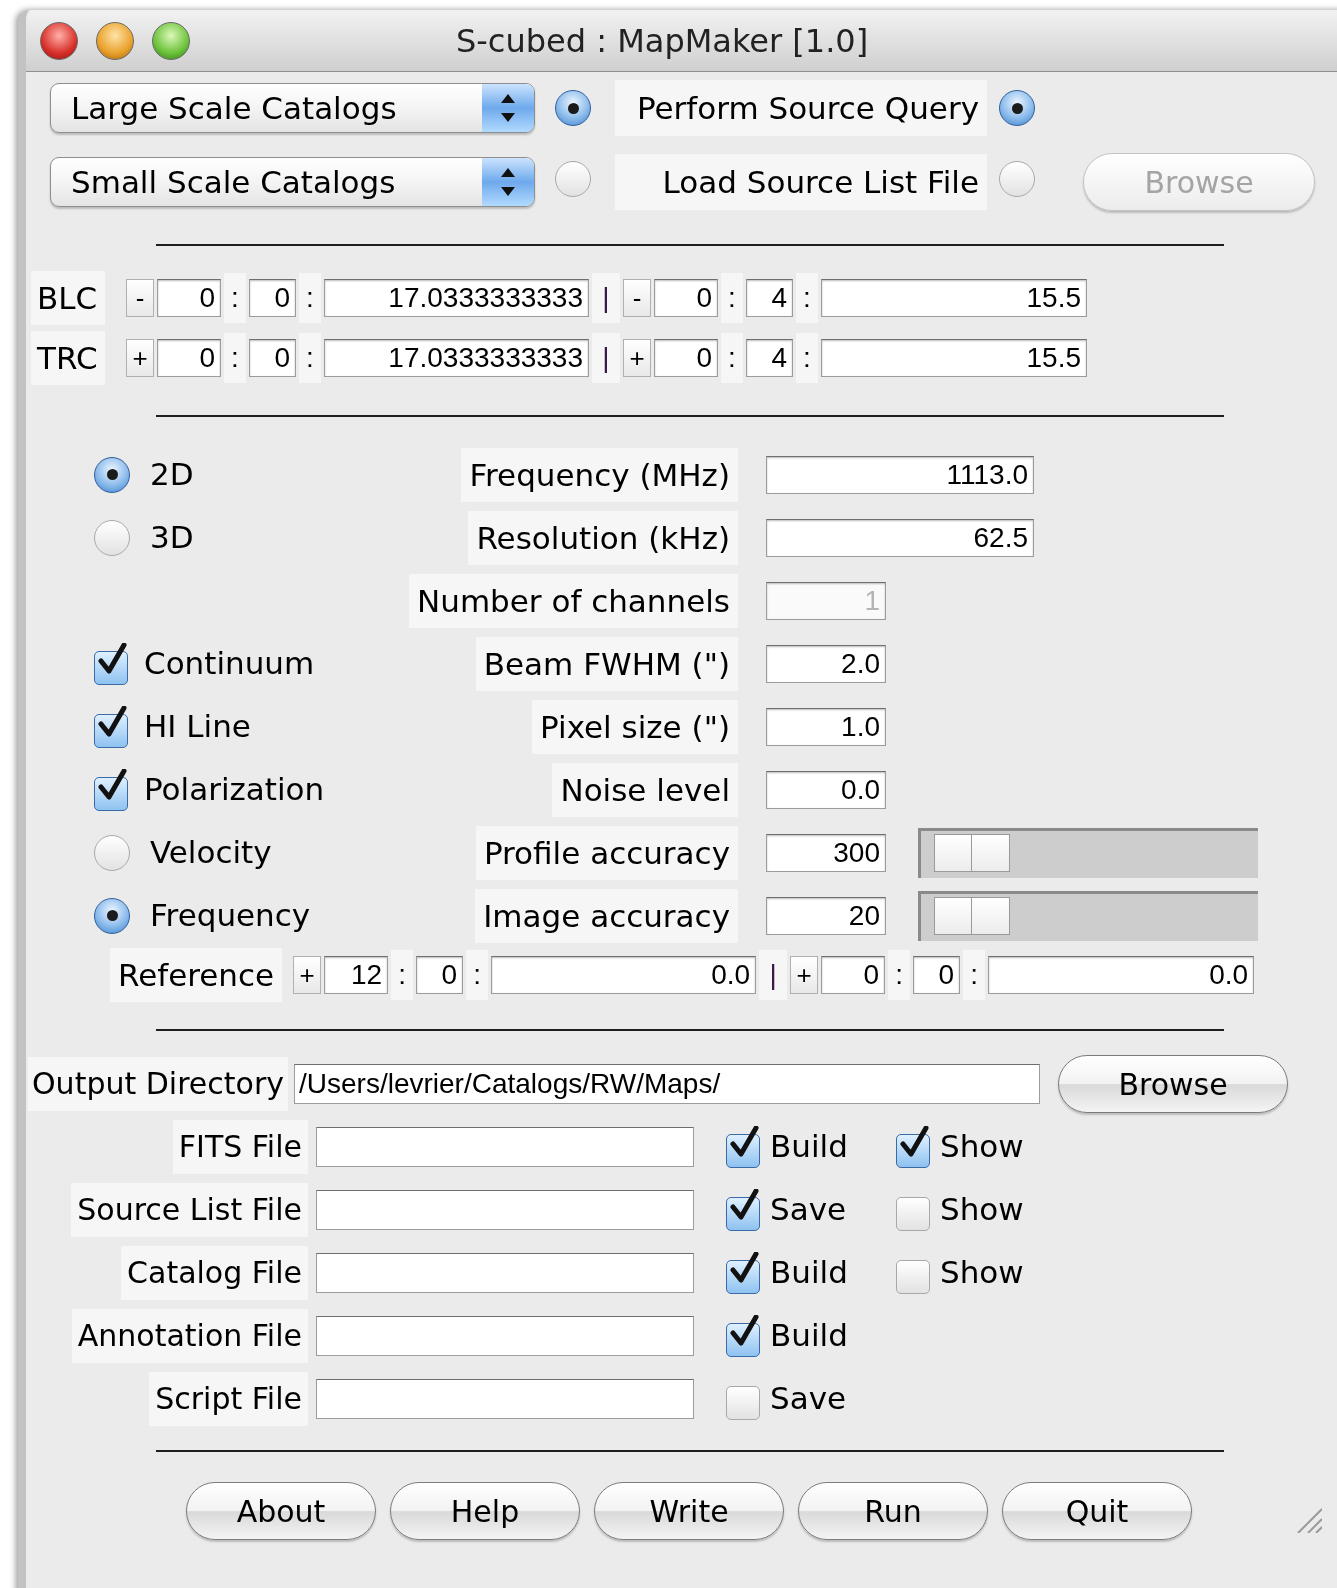 The height and width of the screenshot is (1588, 1337). Describe the element at coordinates (599, 474) in the screenshot. I see `parameter-label: Frequency (MHz)` at that location.